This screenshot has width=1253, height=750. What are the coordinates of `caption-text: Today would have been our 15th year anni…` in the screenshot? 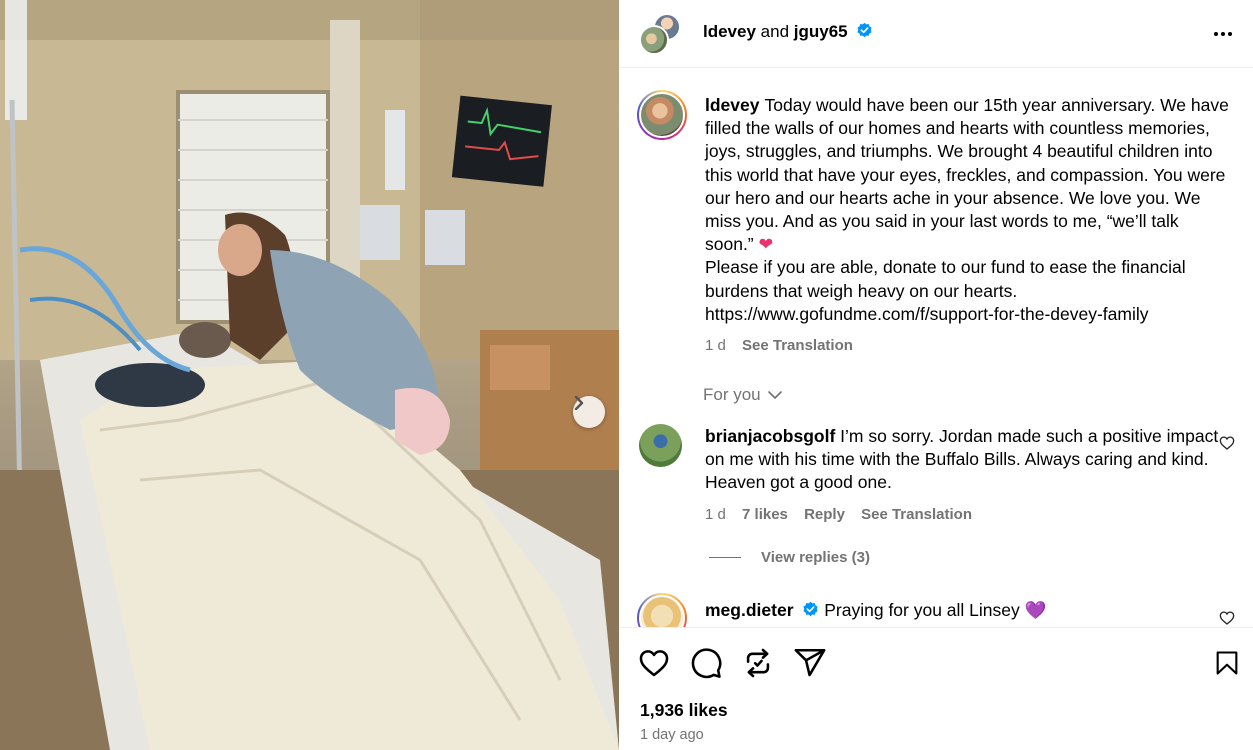 It's located at (967, 175).